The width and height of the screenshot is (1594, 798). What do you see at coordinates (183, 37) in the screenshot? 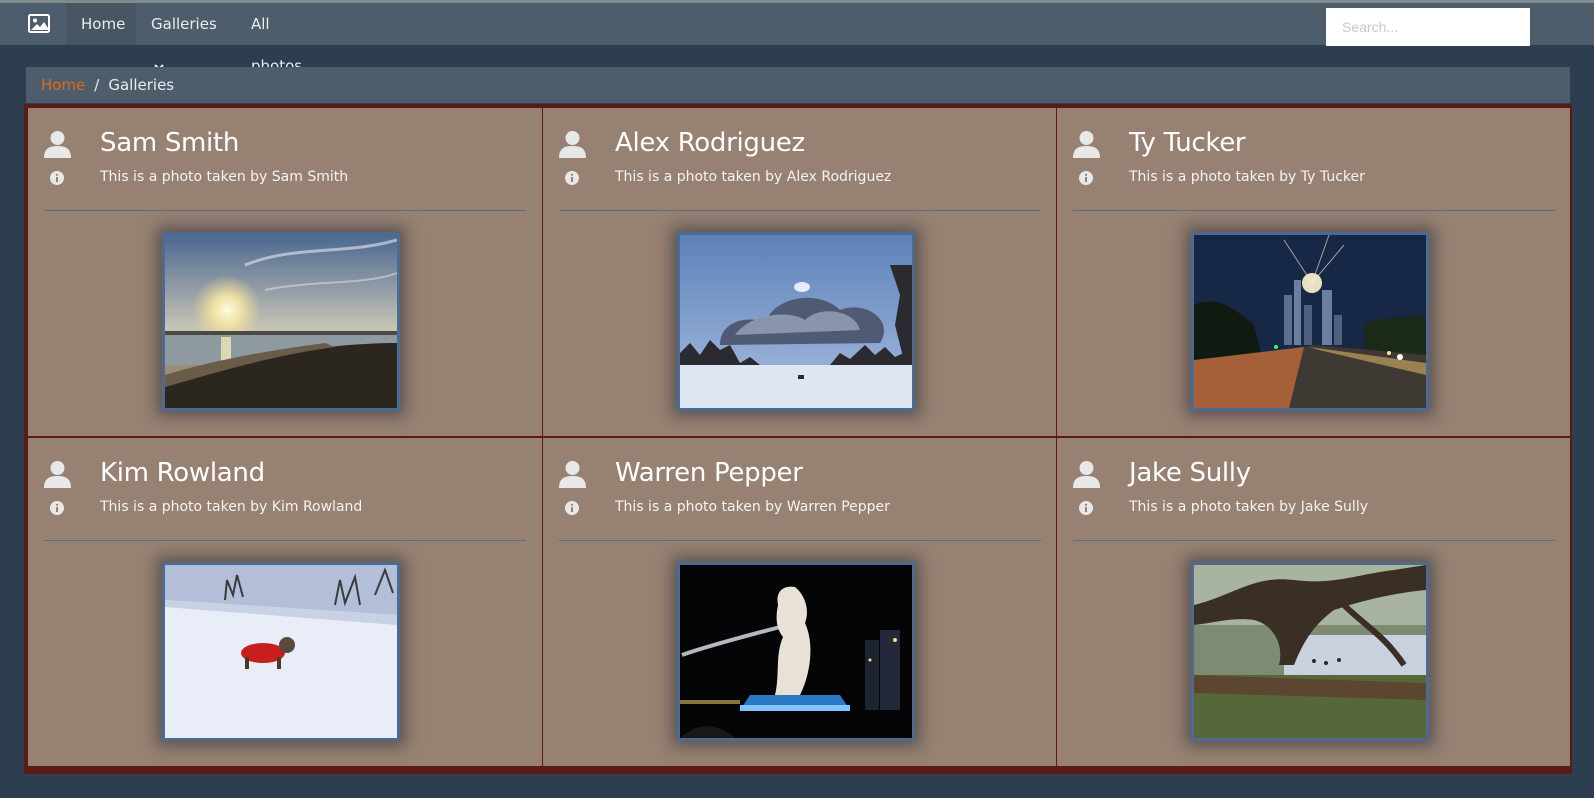
I see `nav-galleries-dropdown: Galleries` at bounding box center [183, 37].